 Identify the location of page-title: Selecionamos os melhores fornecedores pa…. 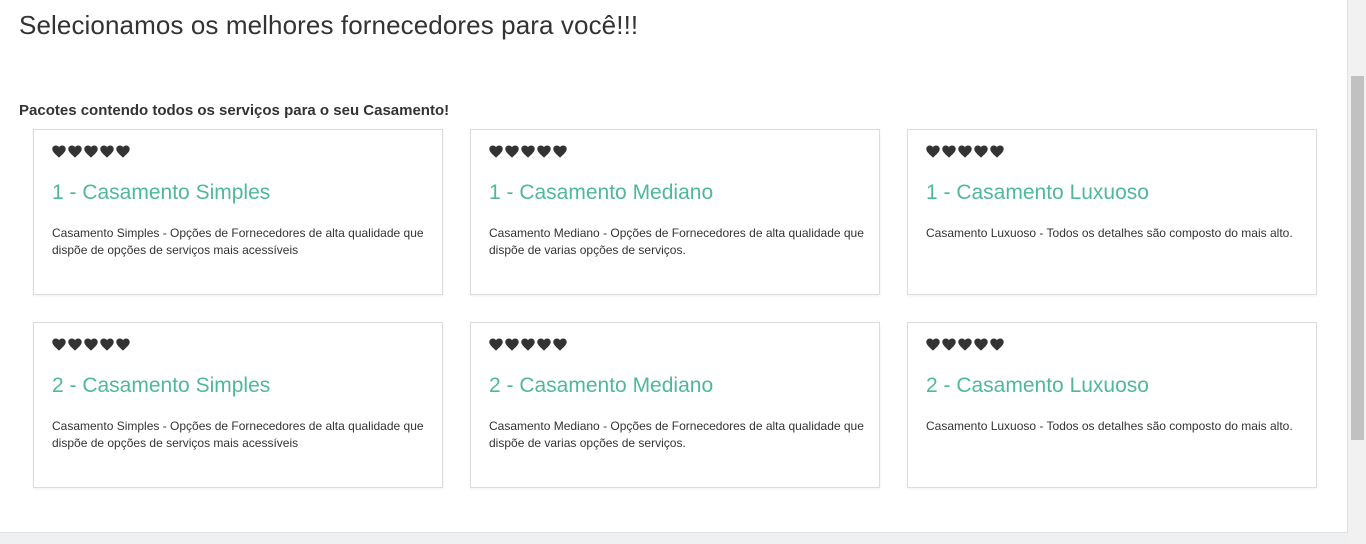
(329, 25).